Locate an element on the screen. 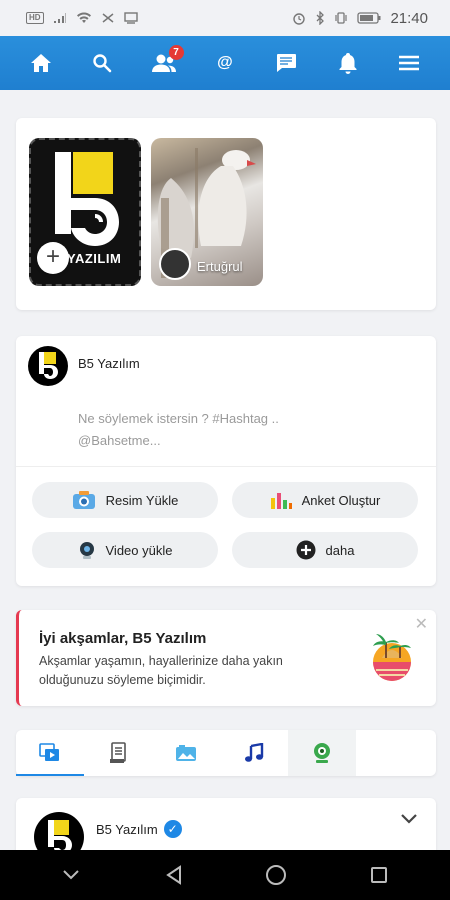 The height and width of the screenshot is (900, 450). mentions-button: @ is located at coordinates (225, 63).